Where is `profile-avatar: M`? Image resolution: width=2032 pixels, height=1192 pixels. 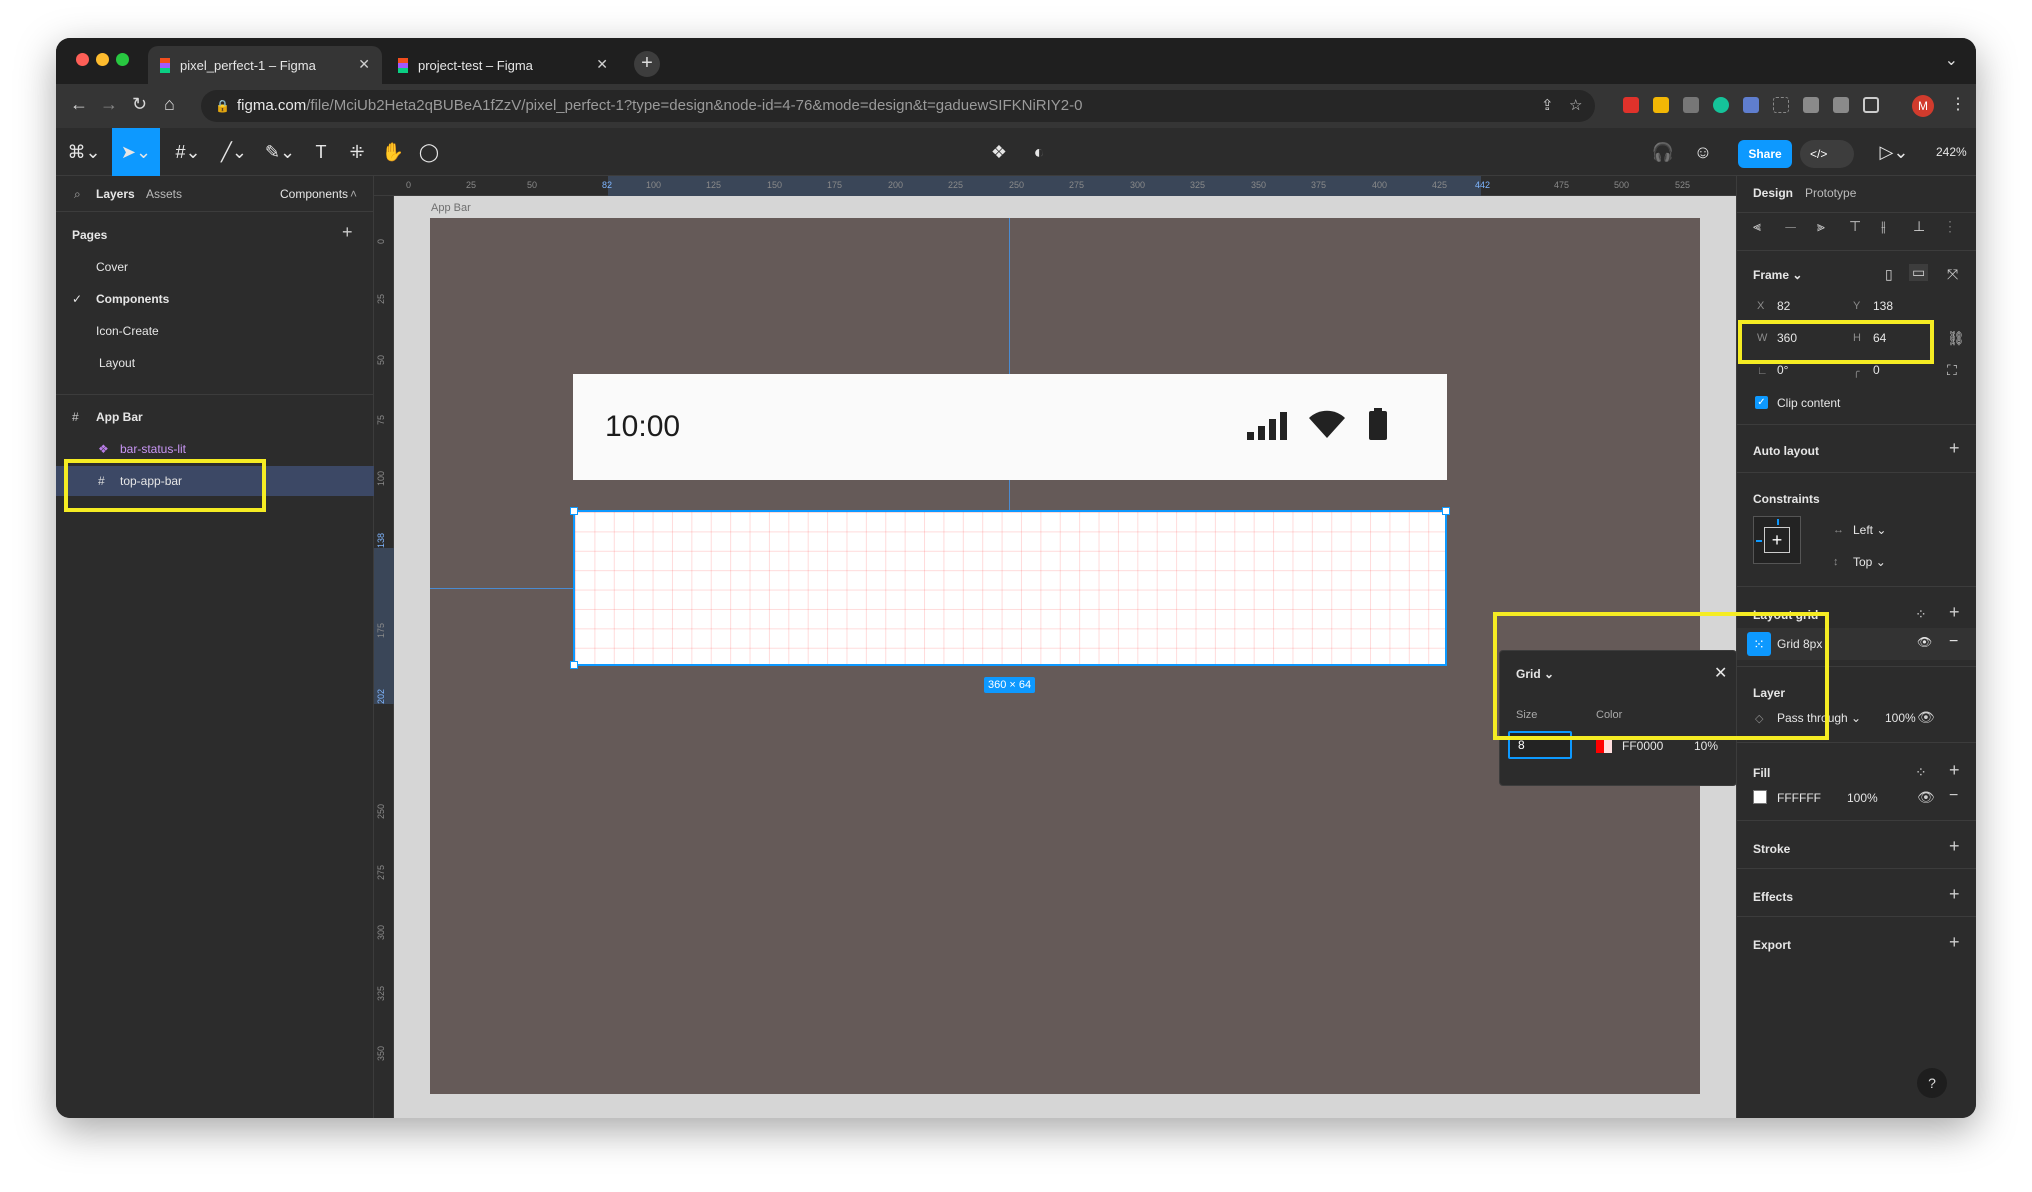 profile-avatar: M is located at coordinates (1923, 106).